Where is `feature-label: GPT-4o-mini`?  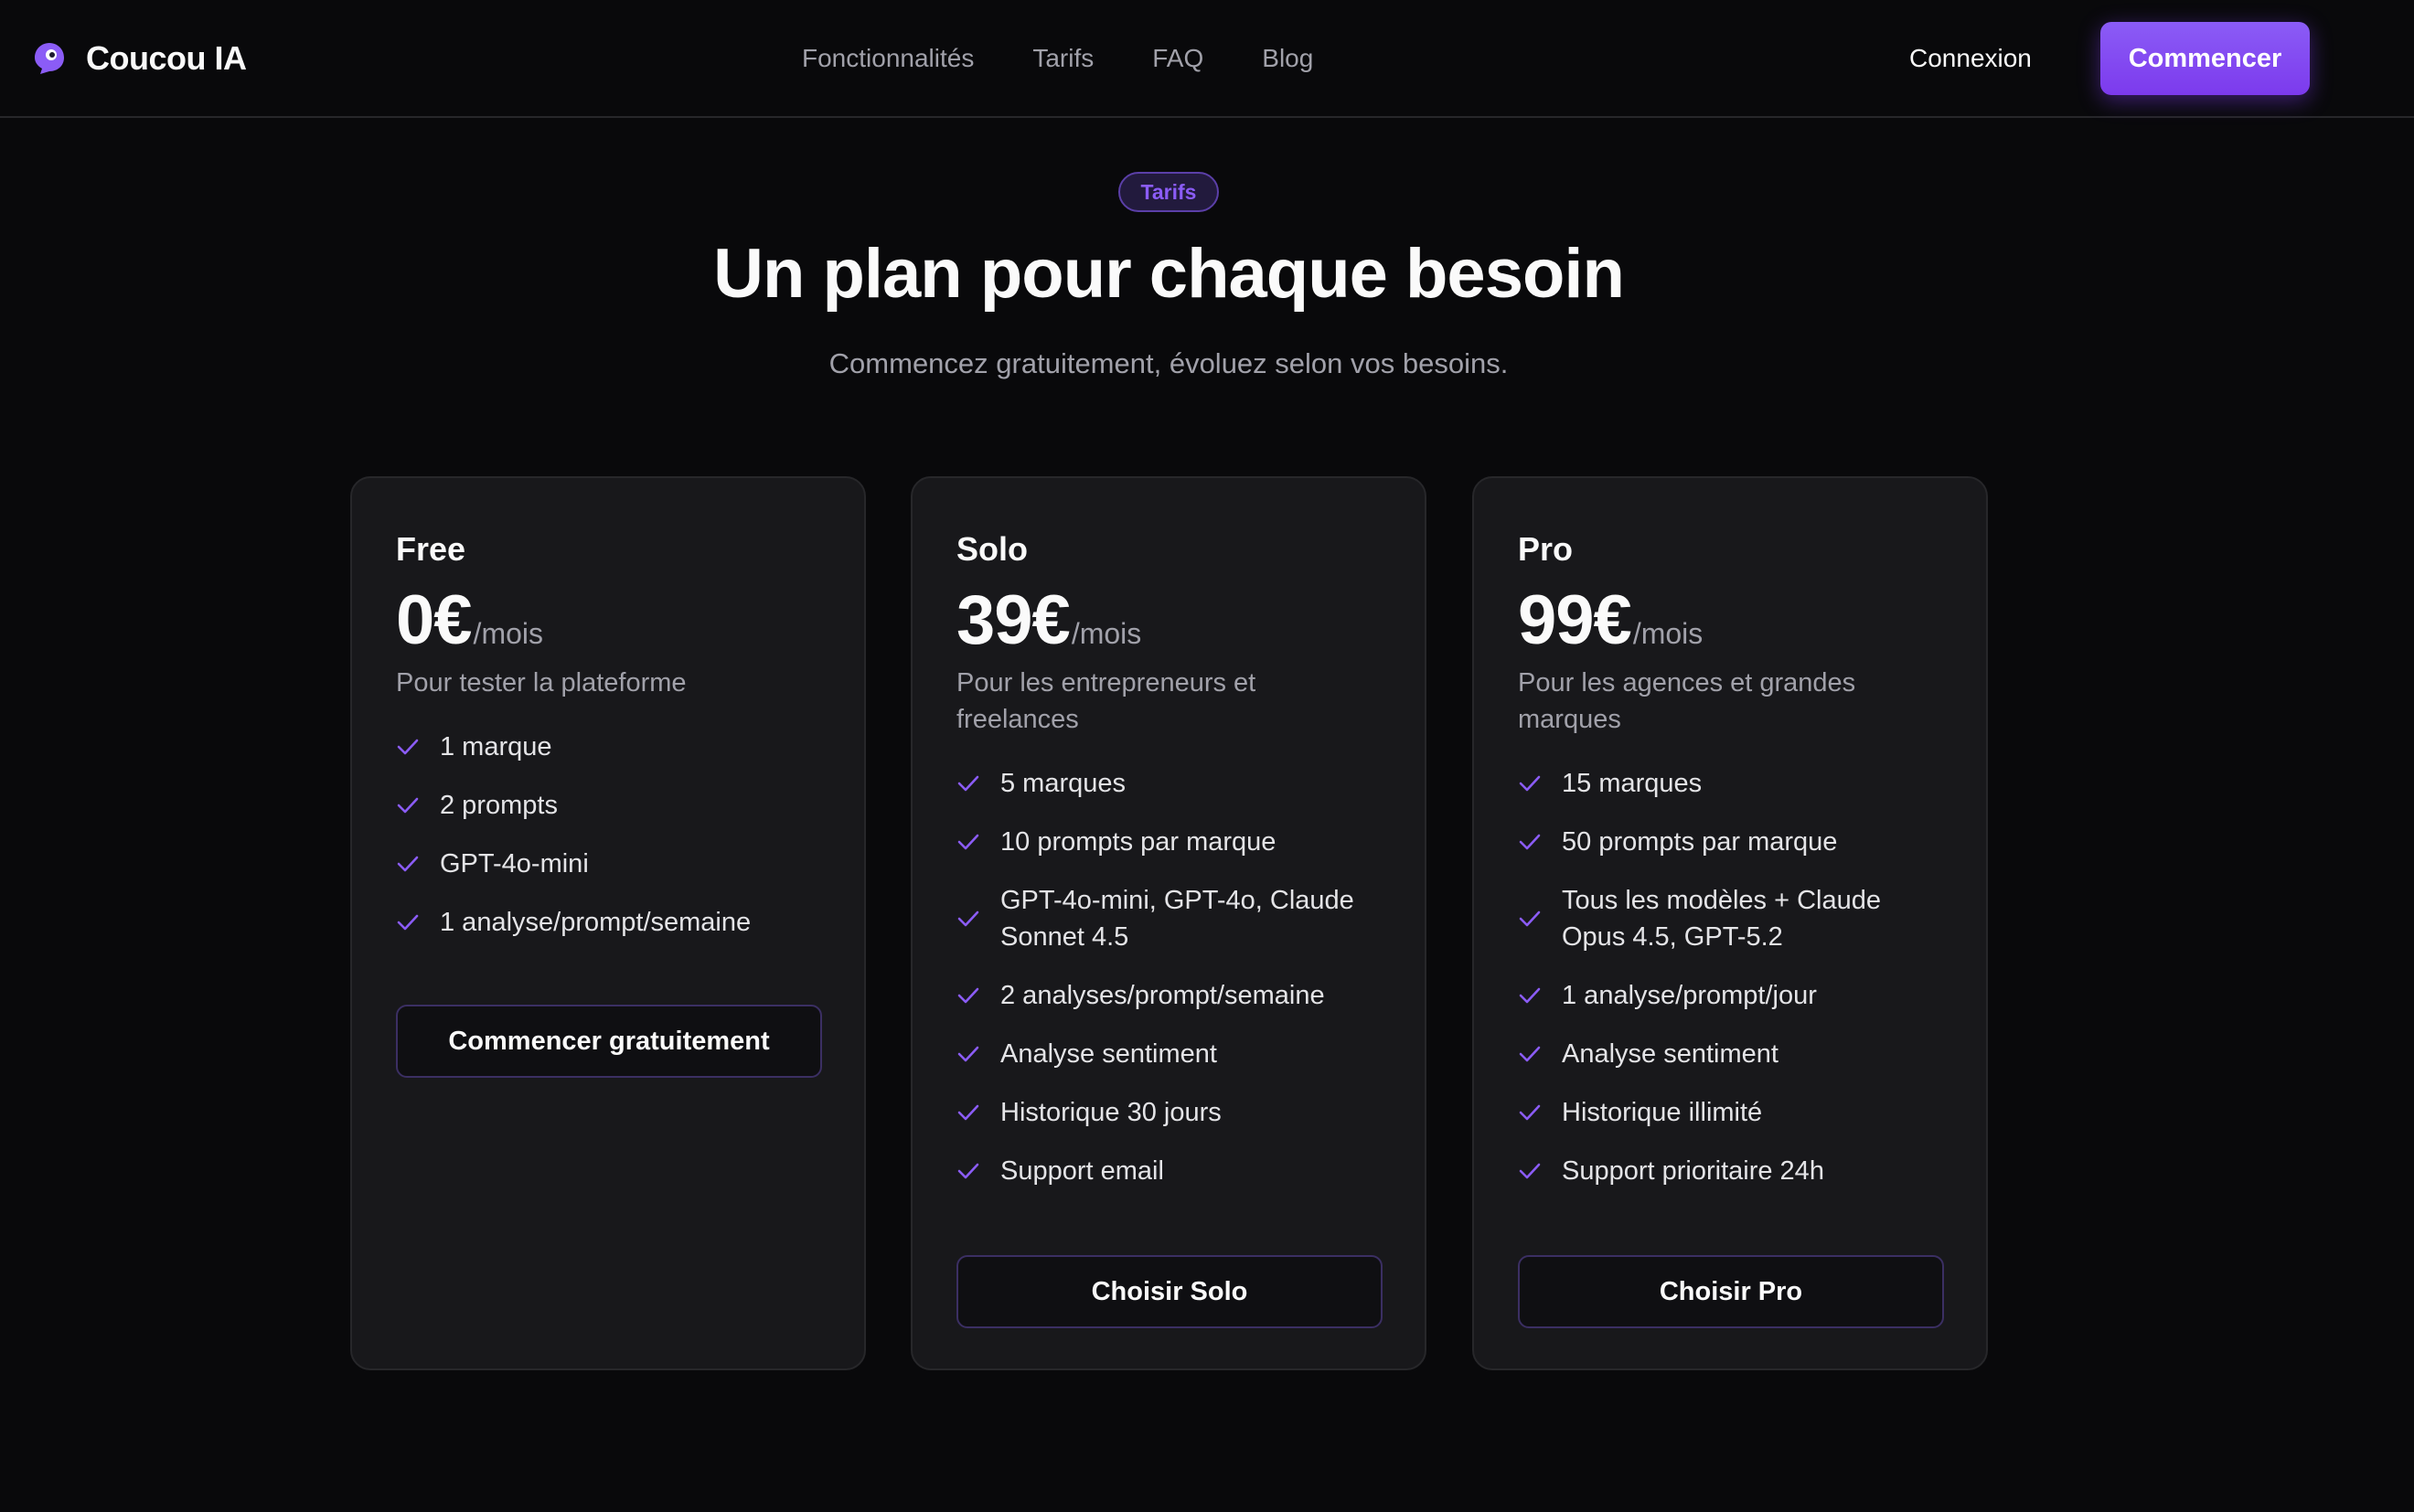
feature-label: GPT-4o-mini is located at coordinates (514, 863).